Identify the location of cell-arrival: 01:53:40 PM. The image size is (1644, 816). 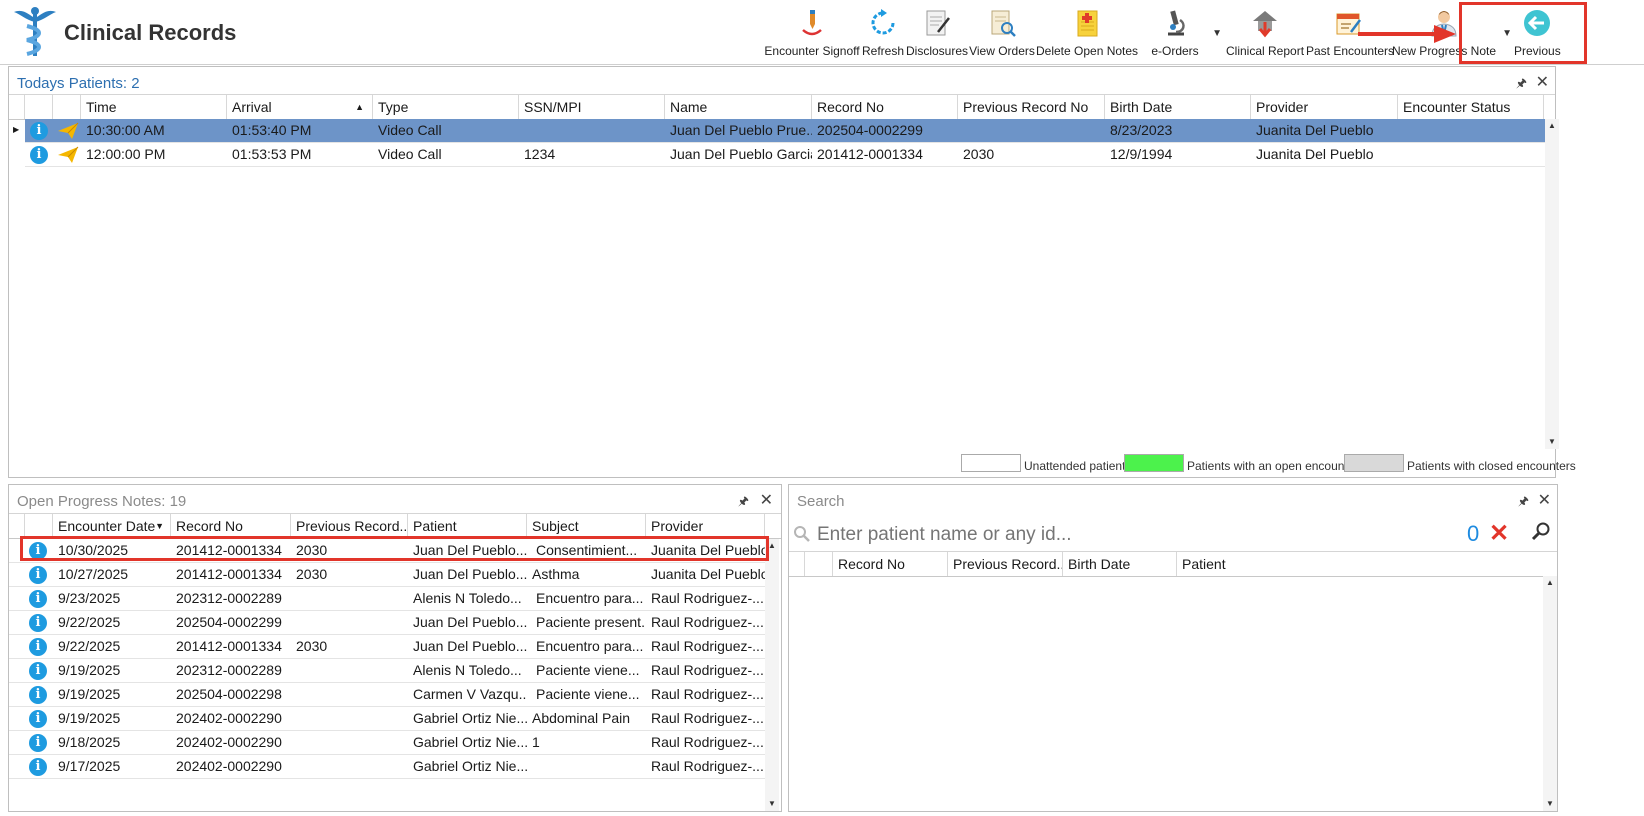
(272, 130).